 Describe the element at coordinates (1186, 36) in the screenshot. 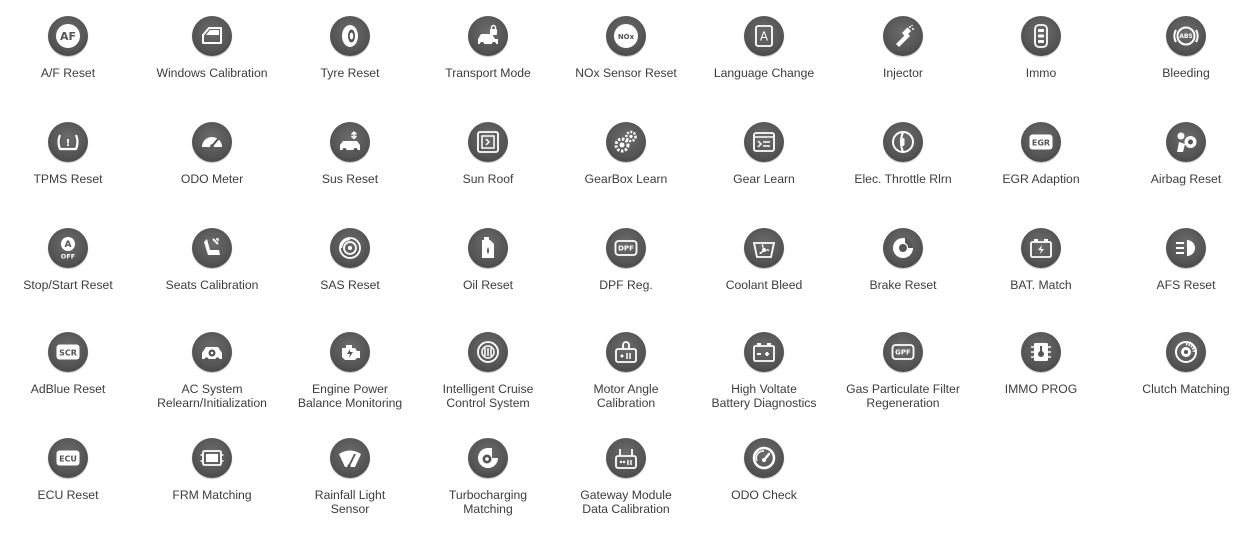

I see `abs-icon: ABS` at that location.